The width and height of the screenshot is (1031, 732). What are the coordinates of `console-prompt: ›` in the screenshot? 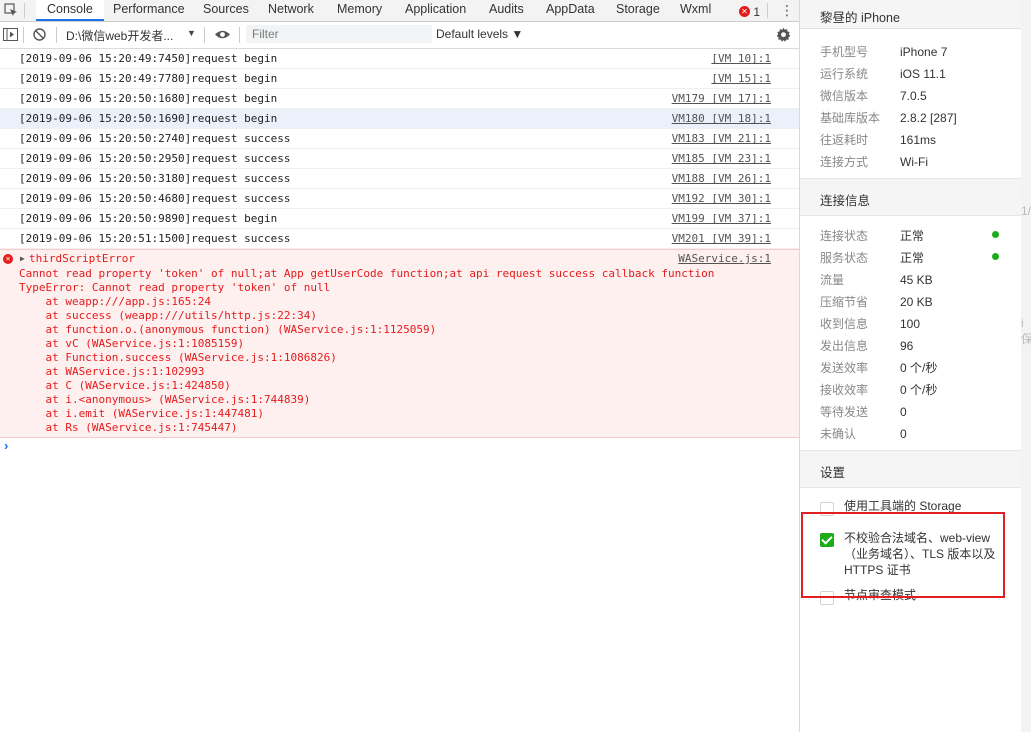 It's located at (6, 445).